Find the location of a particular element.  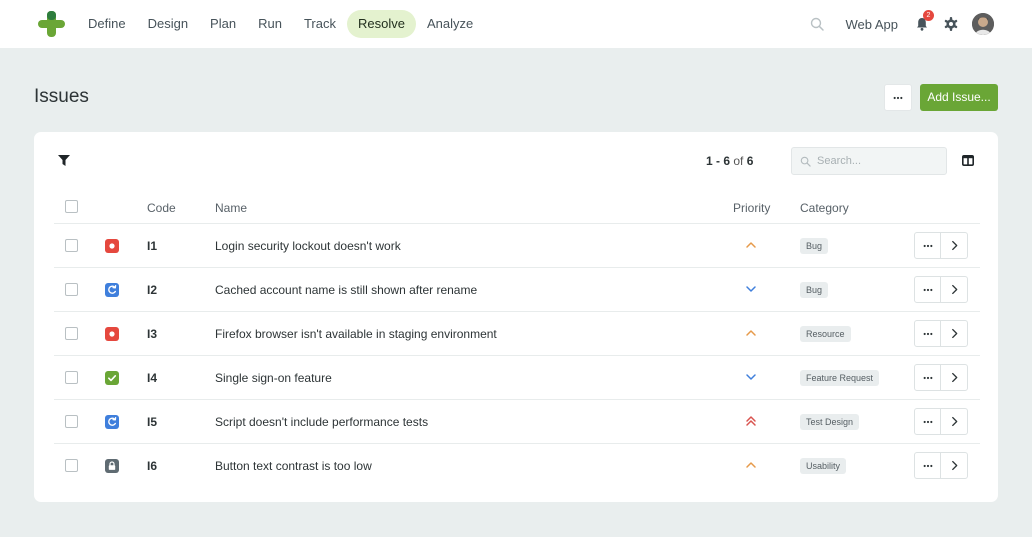

page-more-button is located at coordinates (898, 97).